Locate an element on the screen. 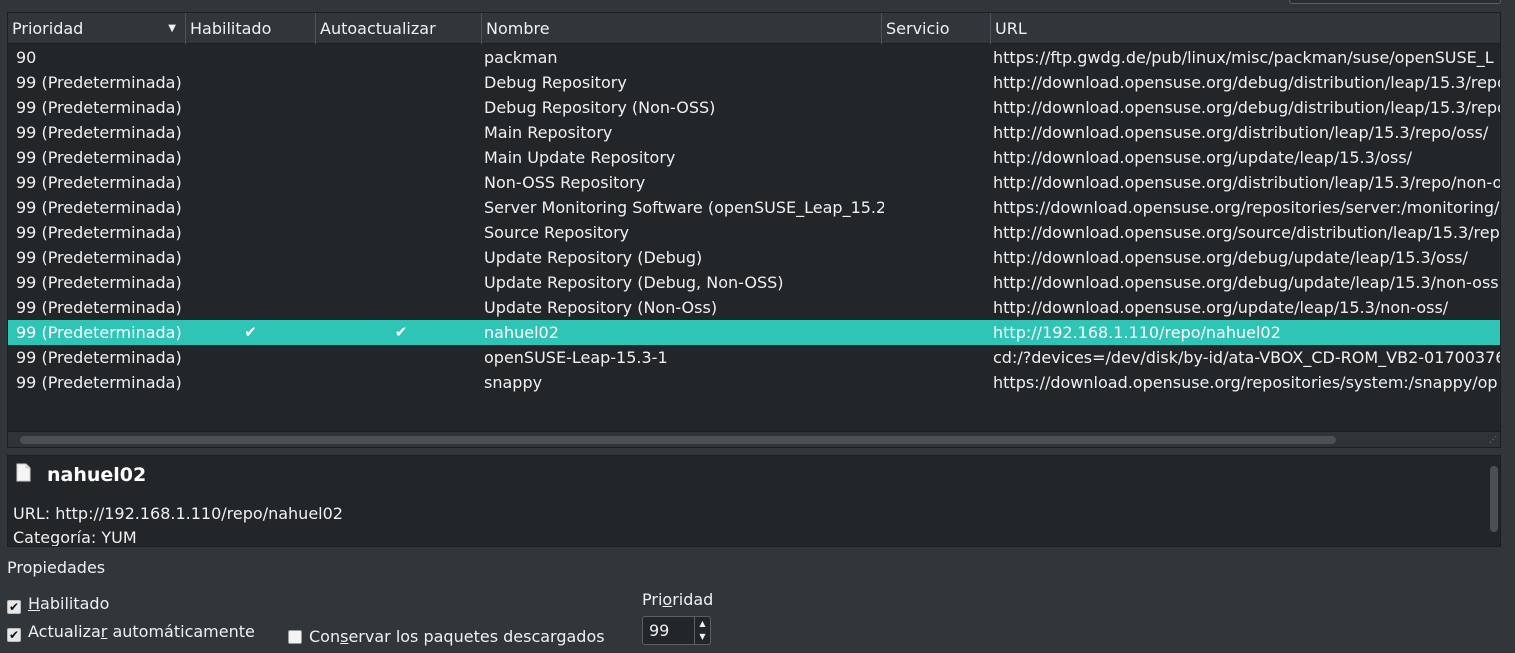 This screenshot has height=653, width=1515. column-header-prioridad: Prioridad ▼ is located at coordinates (97, 28).